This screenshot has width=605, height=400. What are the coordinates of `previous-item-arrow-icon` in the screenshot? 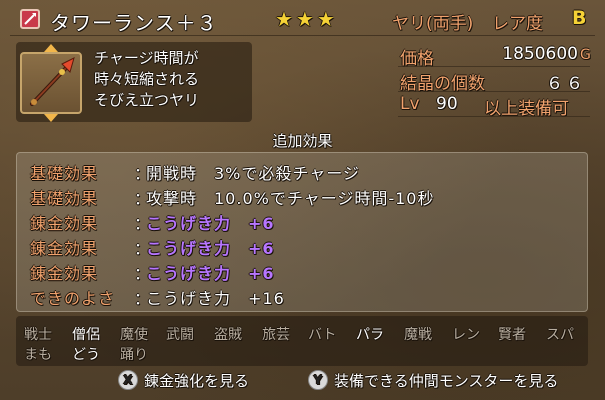 It's located at (51, 48).